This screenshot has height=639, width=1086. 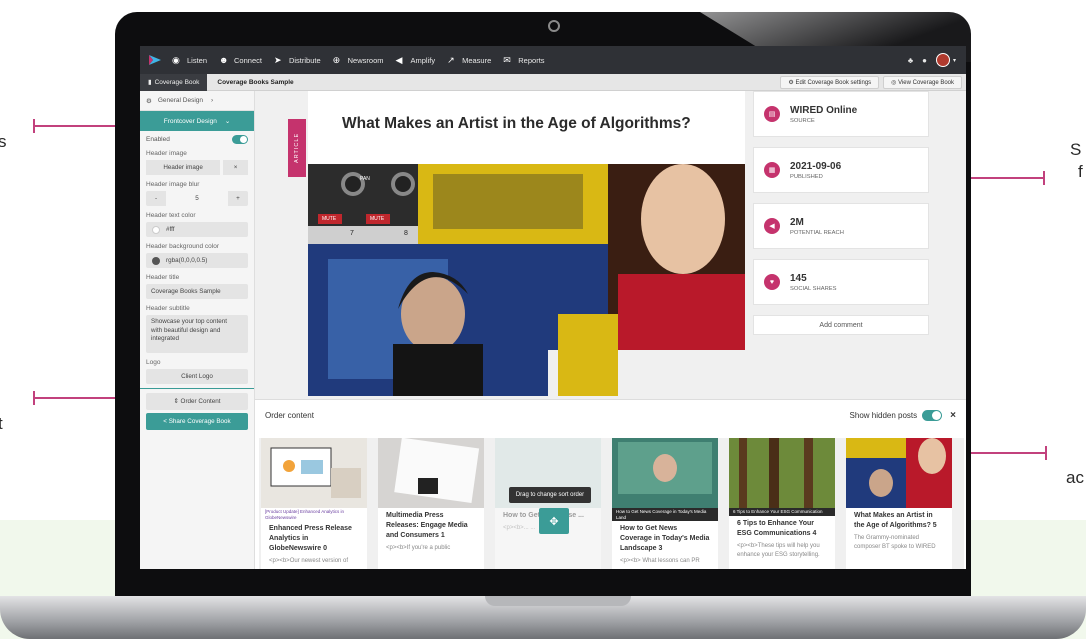 I want to click on meta-shares: ♥ 145 SOCIAL SHARES, so click(x=841, y=282).